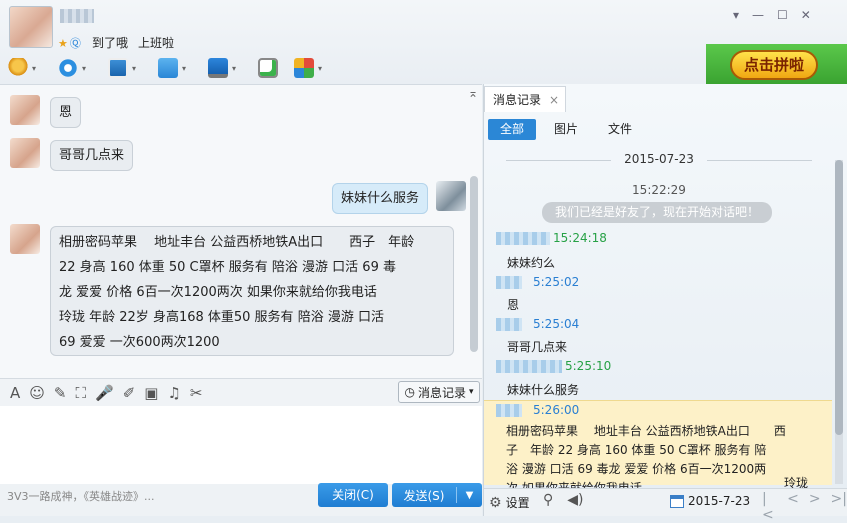 The width and height of the screenshot is (847, 523). I want to click on send-button: 发送(S) ▼, so click(437, 495).